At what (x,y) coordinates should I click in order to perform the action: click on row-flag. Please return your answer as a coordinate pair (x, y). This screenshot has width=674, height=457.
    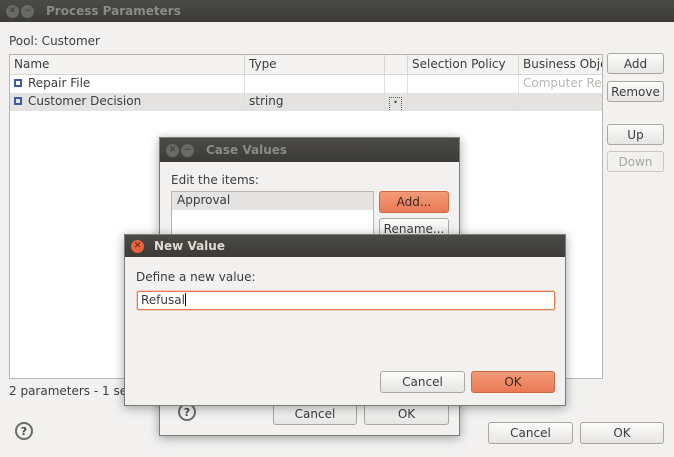
    Looking at the image, I should click on (396, 84).